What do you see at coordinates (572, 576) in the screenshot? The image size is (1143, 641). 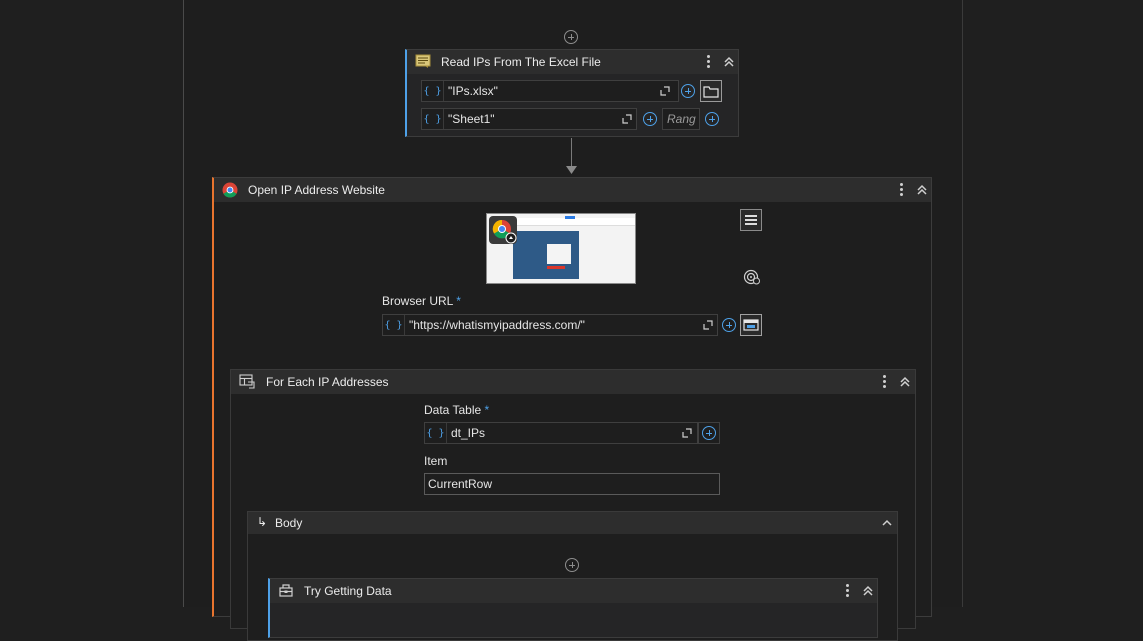 I see `body-sequence: ↳ Body Try Getting Data` at bounding box center [572, 576].